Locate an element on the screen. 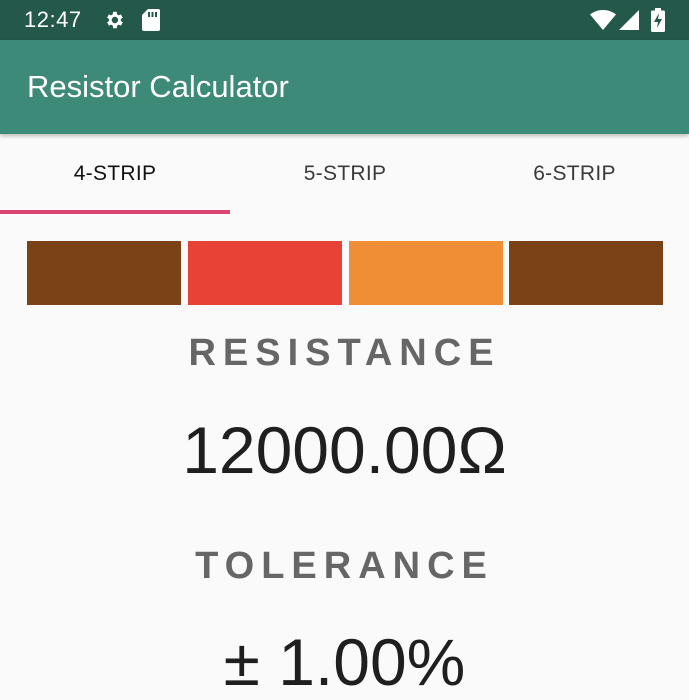 The image size is (689, 700). tab-indicator is located at coordinates (115, 212).